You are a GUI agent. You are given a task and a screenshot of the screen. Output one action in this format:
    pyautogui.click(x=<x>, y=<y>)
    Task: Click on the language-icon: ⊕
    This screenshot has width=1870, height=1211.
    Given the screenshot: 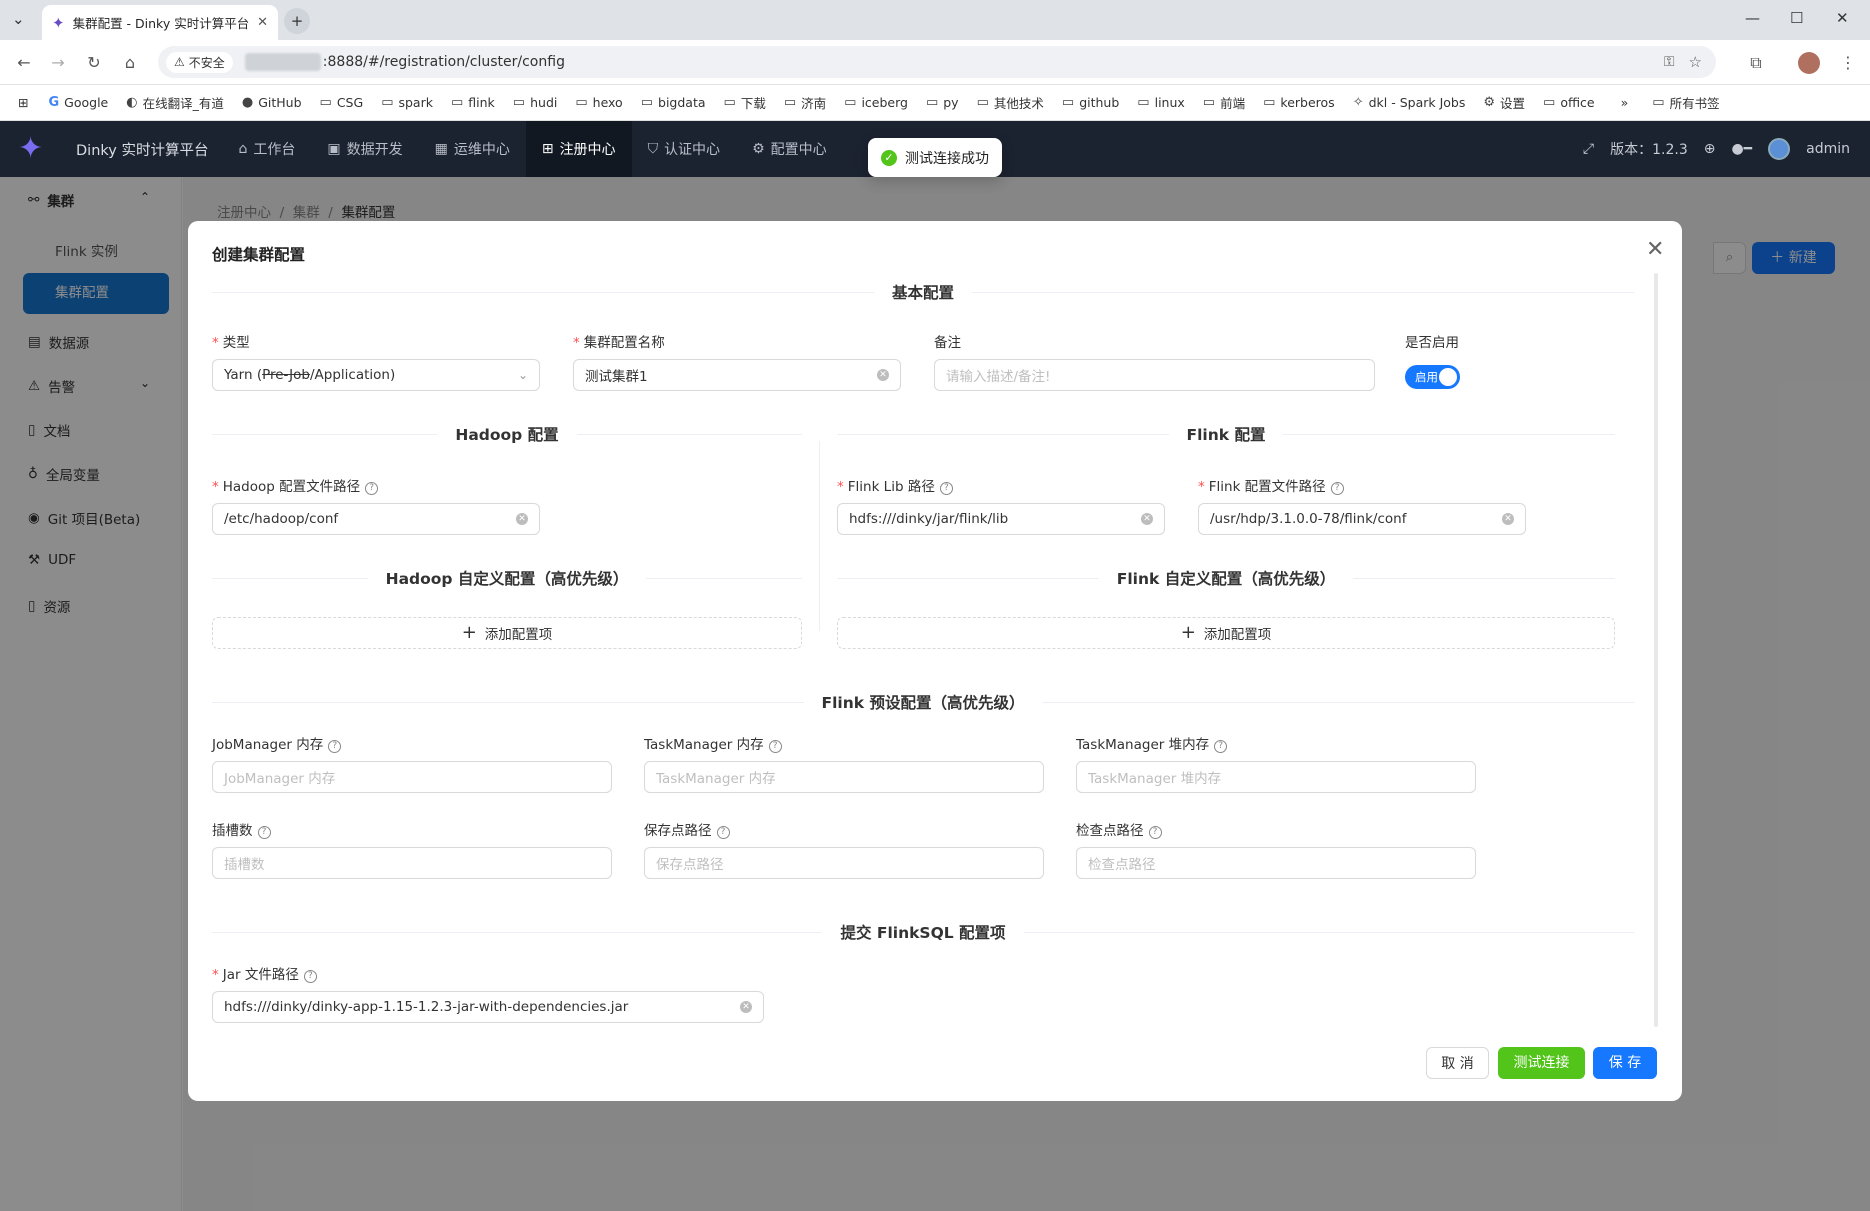 What is the action you would take?
    pyautogui.click(x=1710, y=149)
    